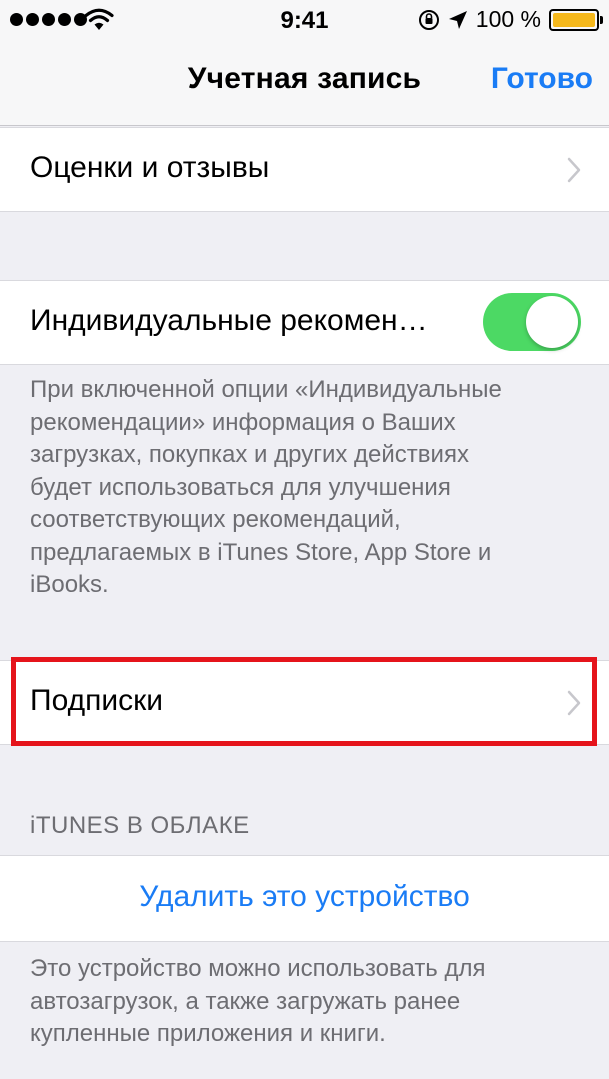 Image resolution: width=609 pixels, height=1079 pixels. I want to click on toggle-knob, so click(552, 322).